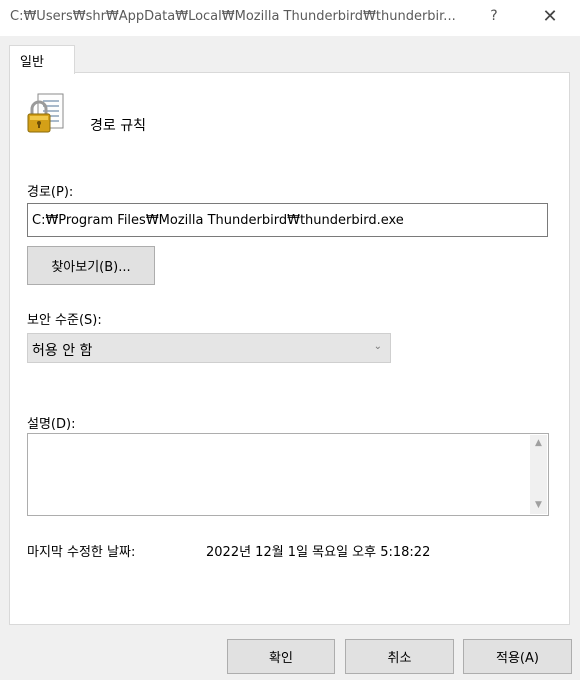  What do you see at coordinates (399, 656) in the screenshot?
I see `cancel-button: 취소` at bounding box center [399, 656].